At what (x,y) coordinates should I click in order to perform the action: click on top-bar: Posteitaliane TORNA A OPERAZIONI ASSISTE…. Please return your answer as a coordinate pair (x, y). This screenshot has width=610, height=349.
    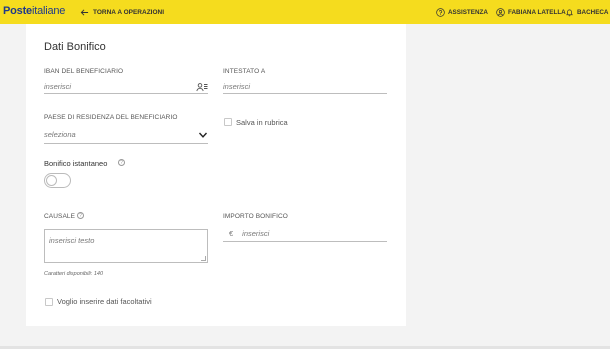
    Looking at the image, I should click on (305, 12).